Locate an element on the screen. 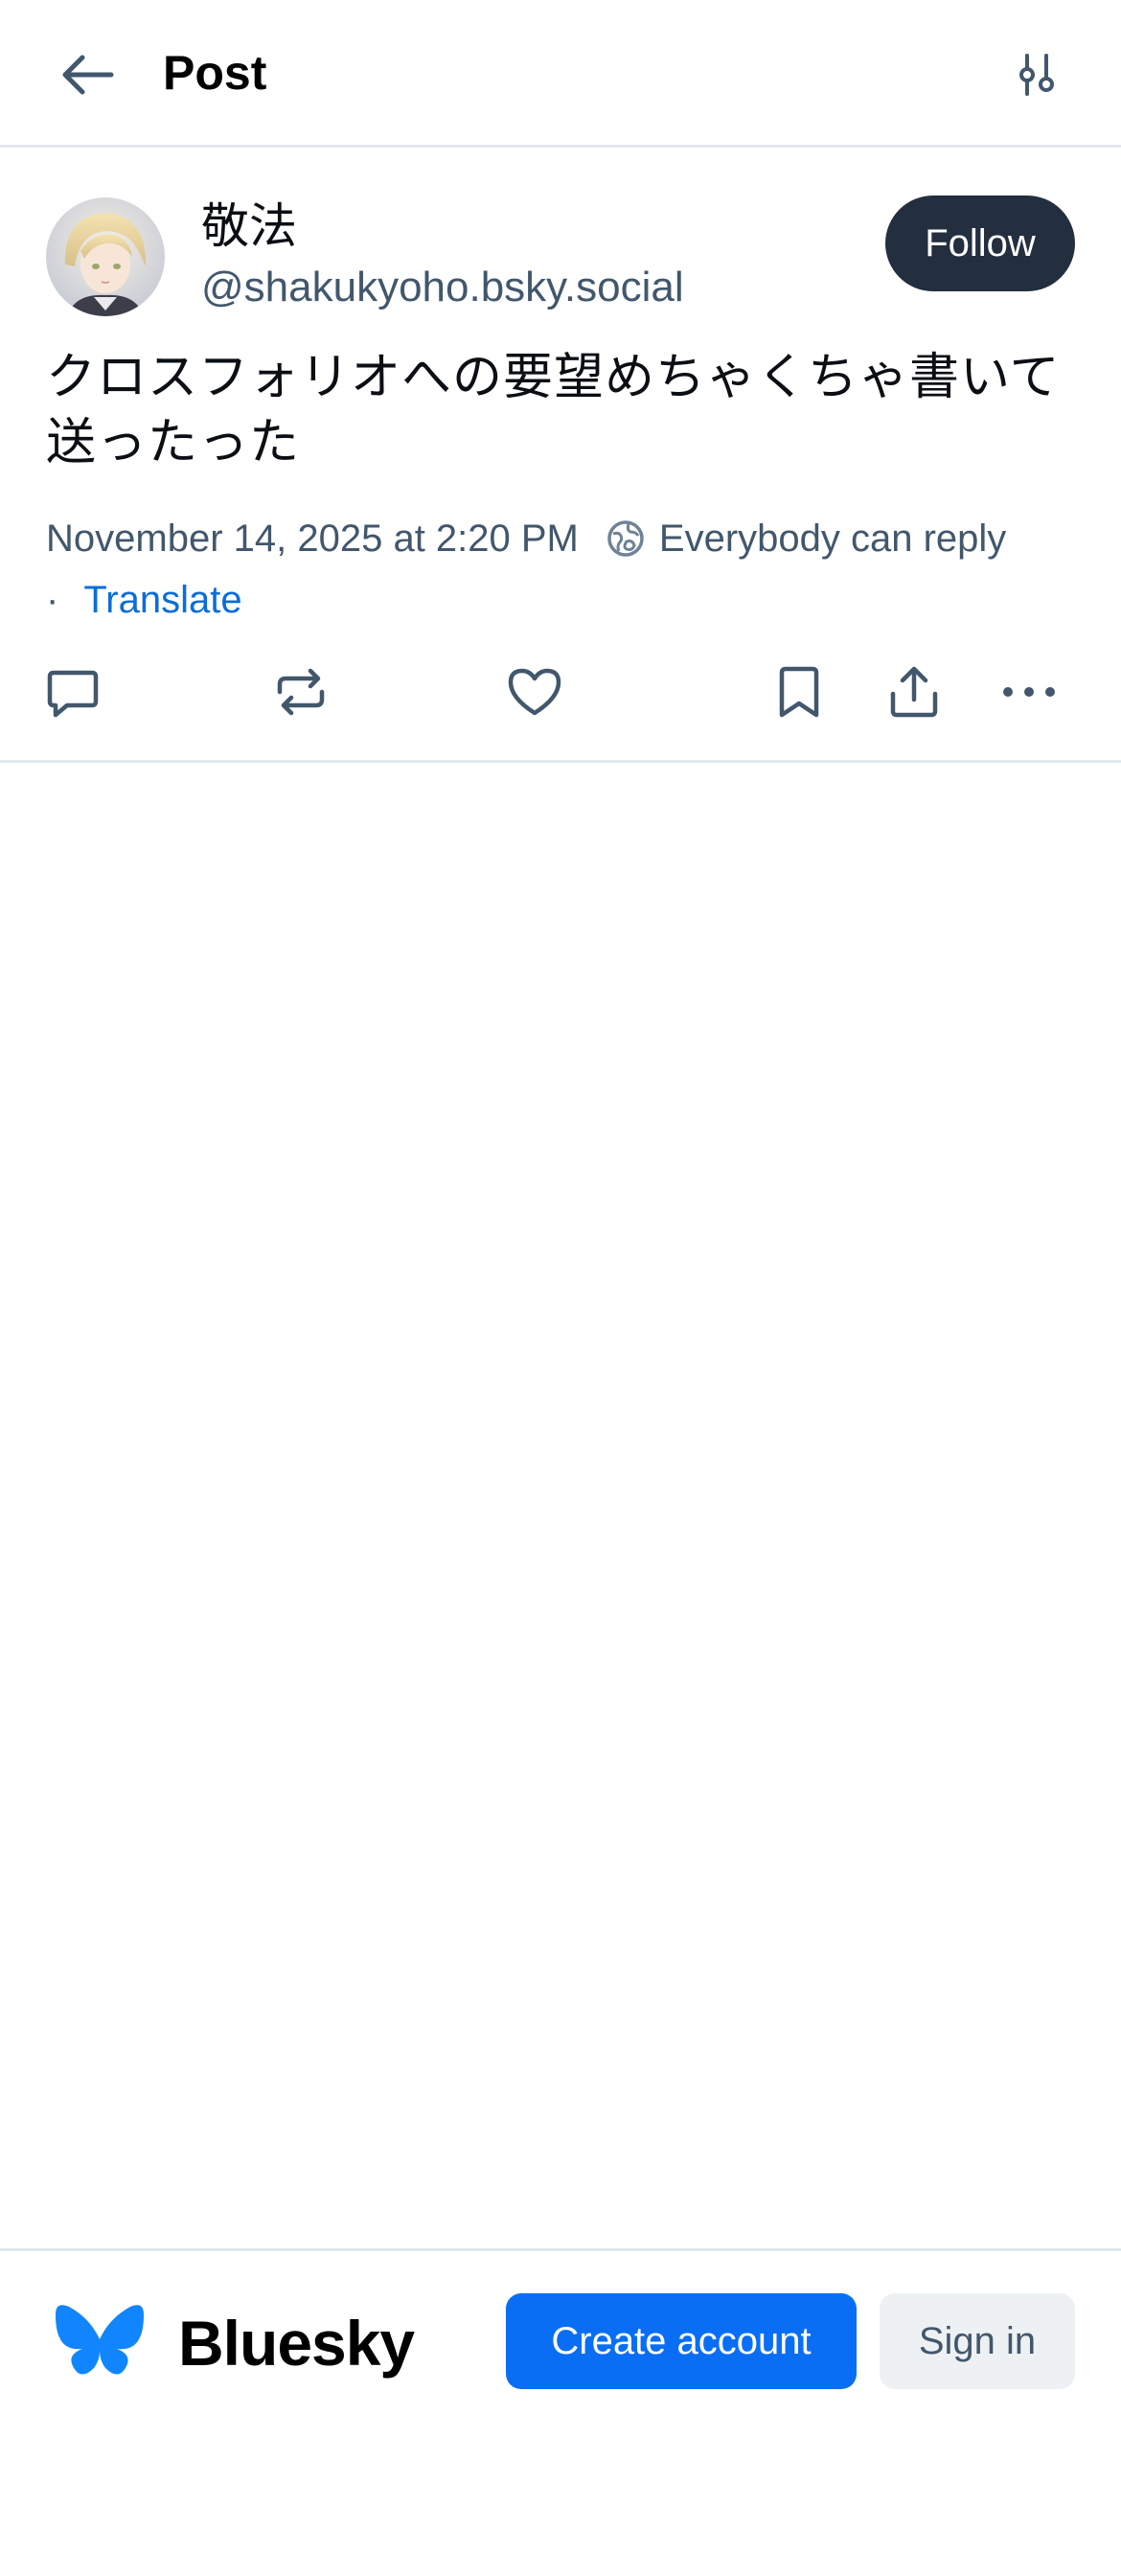 Image resolution: width=1121 pixels, height=2576 pixels. back-button is located at coordinates (86, 74).